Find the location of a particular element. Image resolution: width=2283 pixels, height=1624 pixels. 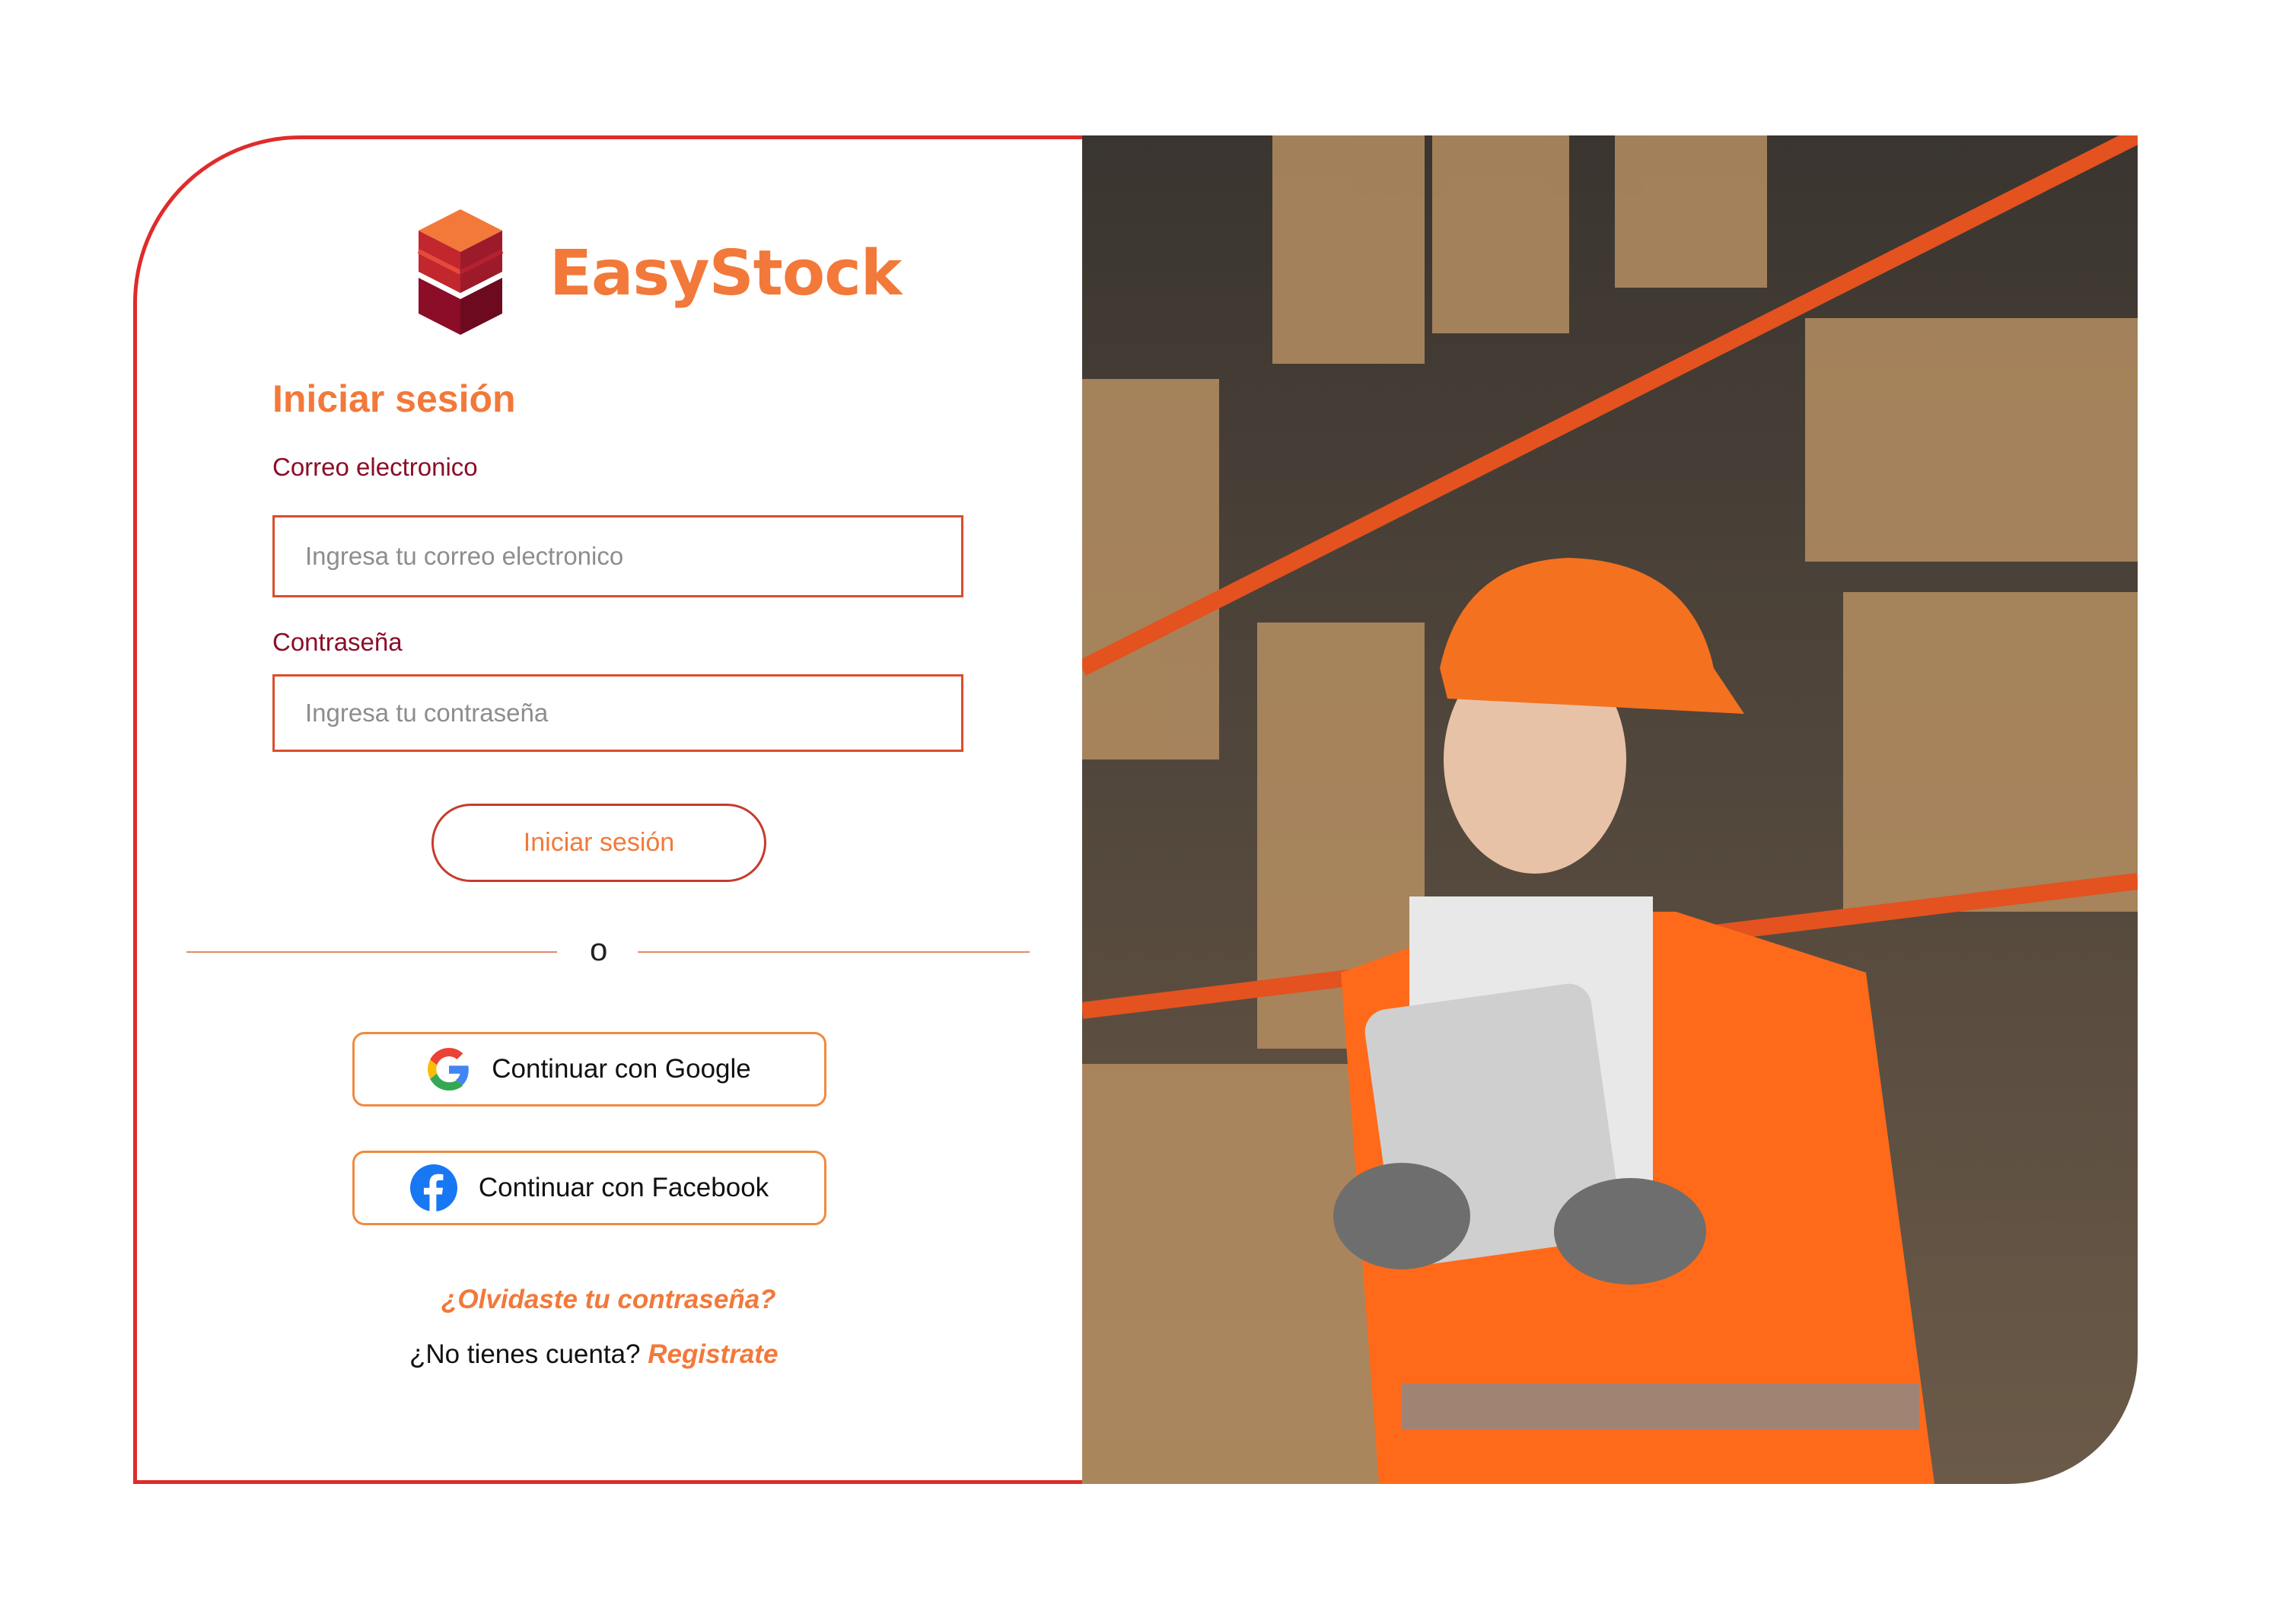

google-login-label: Continuar con Google is located at coordinates (621, 1069).